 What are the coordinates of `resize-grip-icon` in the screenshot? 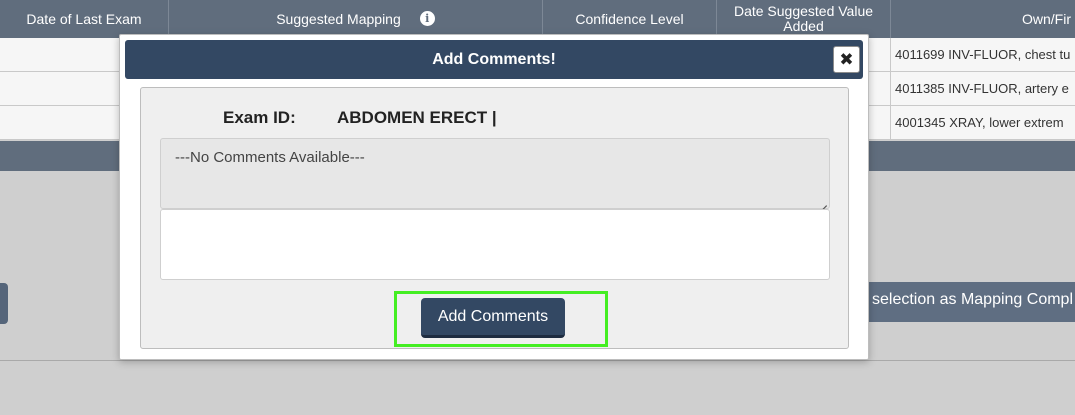 It's located at (823, 202).